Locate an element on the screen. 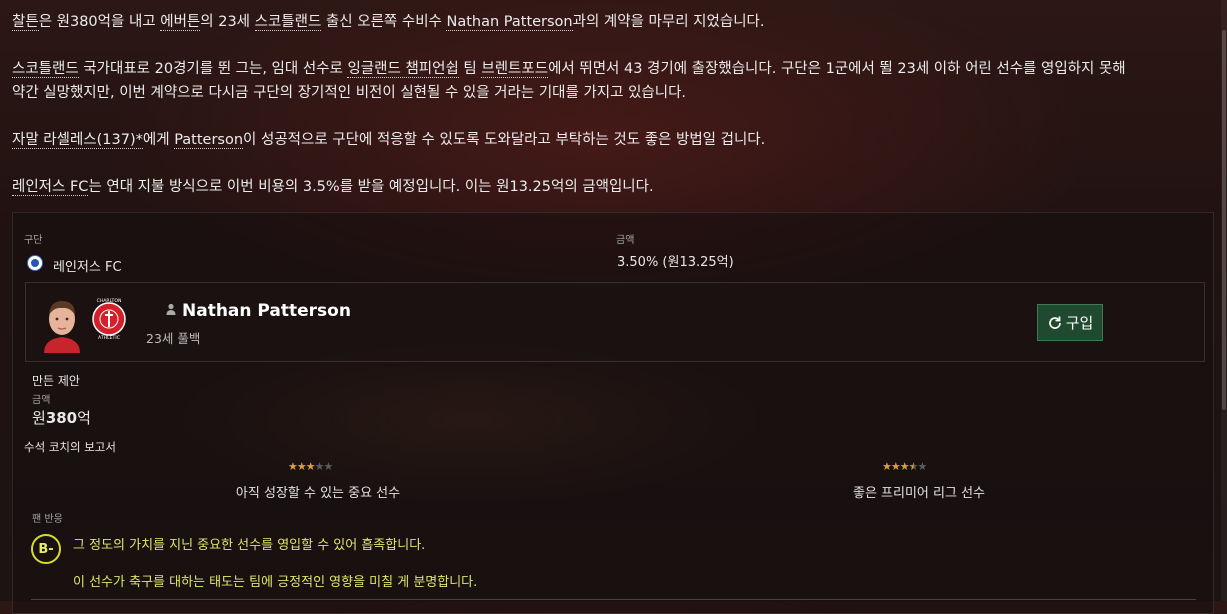  link-club-everton: 에버튼 is located at coordinates (180, 22).